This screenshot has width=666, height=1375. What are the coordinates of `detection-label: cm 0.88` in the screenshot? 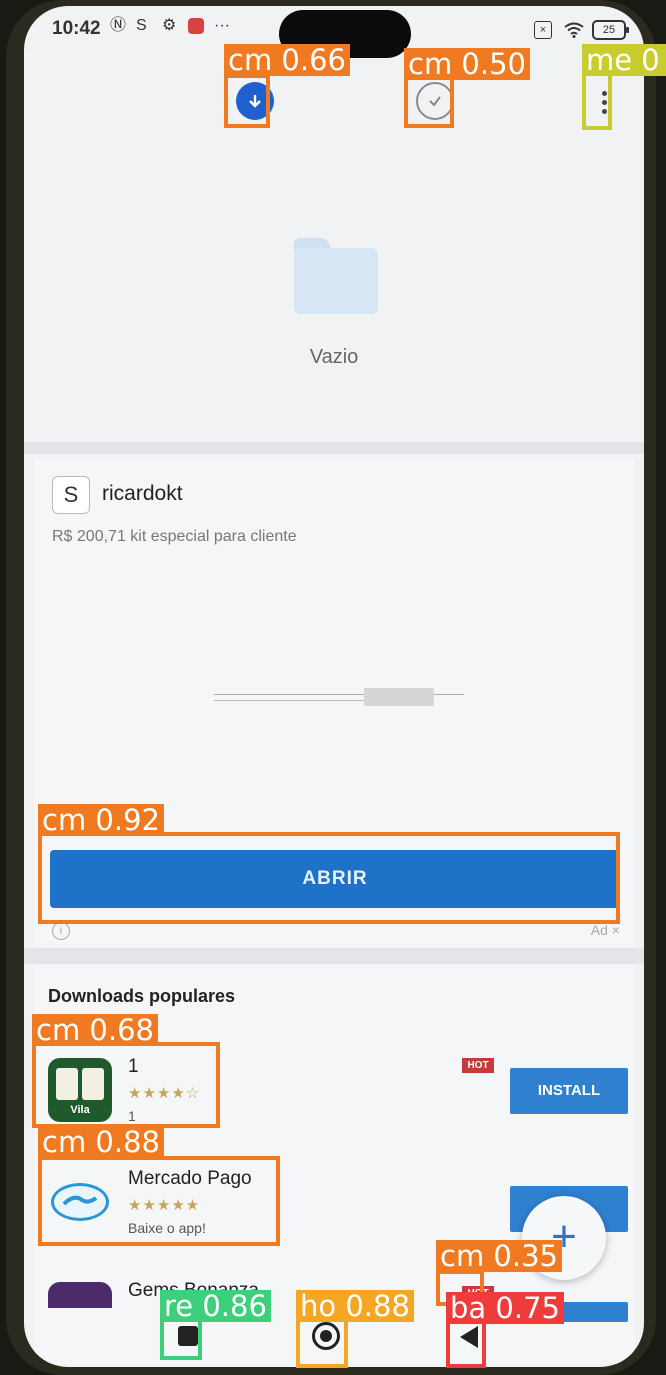 It's located at (101, 1142).